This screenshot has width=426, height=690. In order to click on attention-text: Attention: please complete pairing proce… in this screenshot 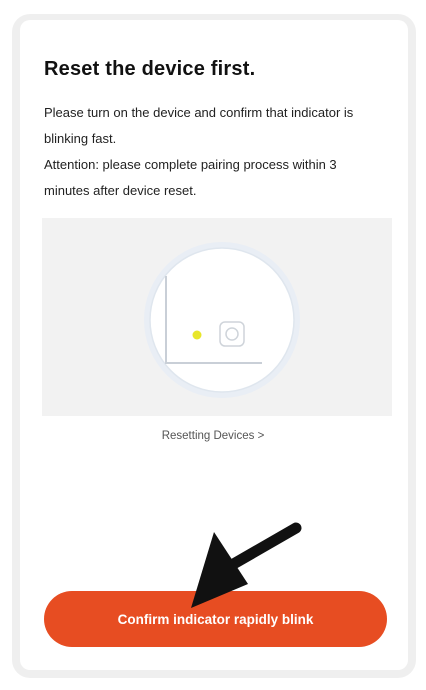, I will do `click(190, 177)`.